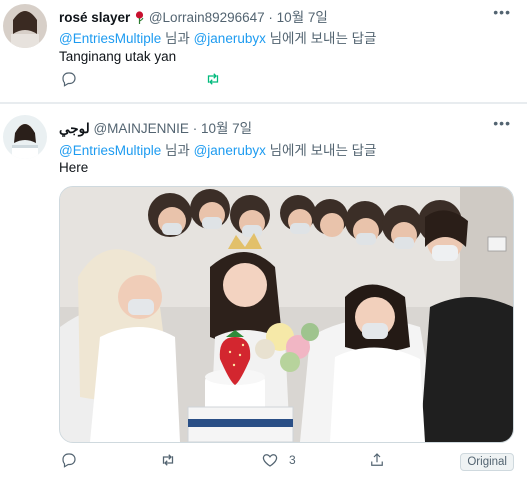 The height and width of the screenshot is (477, 527). What do you see at coordinates (74, 128) in the screenshot?
I see `display-name: ﻟﻮﺟﻲ` at bounding box center [74, 128].